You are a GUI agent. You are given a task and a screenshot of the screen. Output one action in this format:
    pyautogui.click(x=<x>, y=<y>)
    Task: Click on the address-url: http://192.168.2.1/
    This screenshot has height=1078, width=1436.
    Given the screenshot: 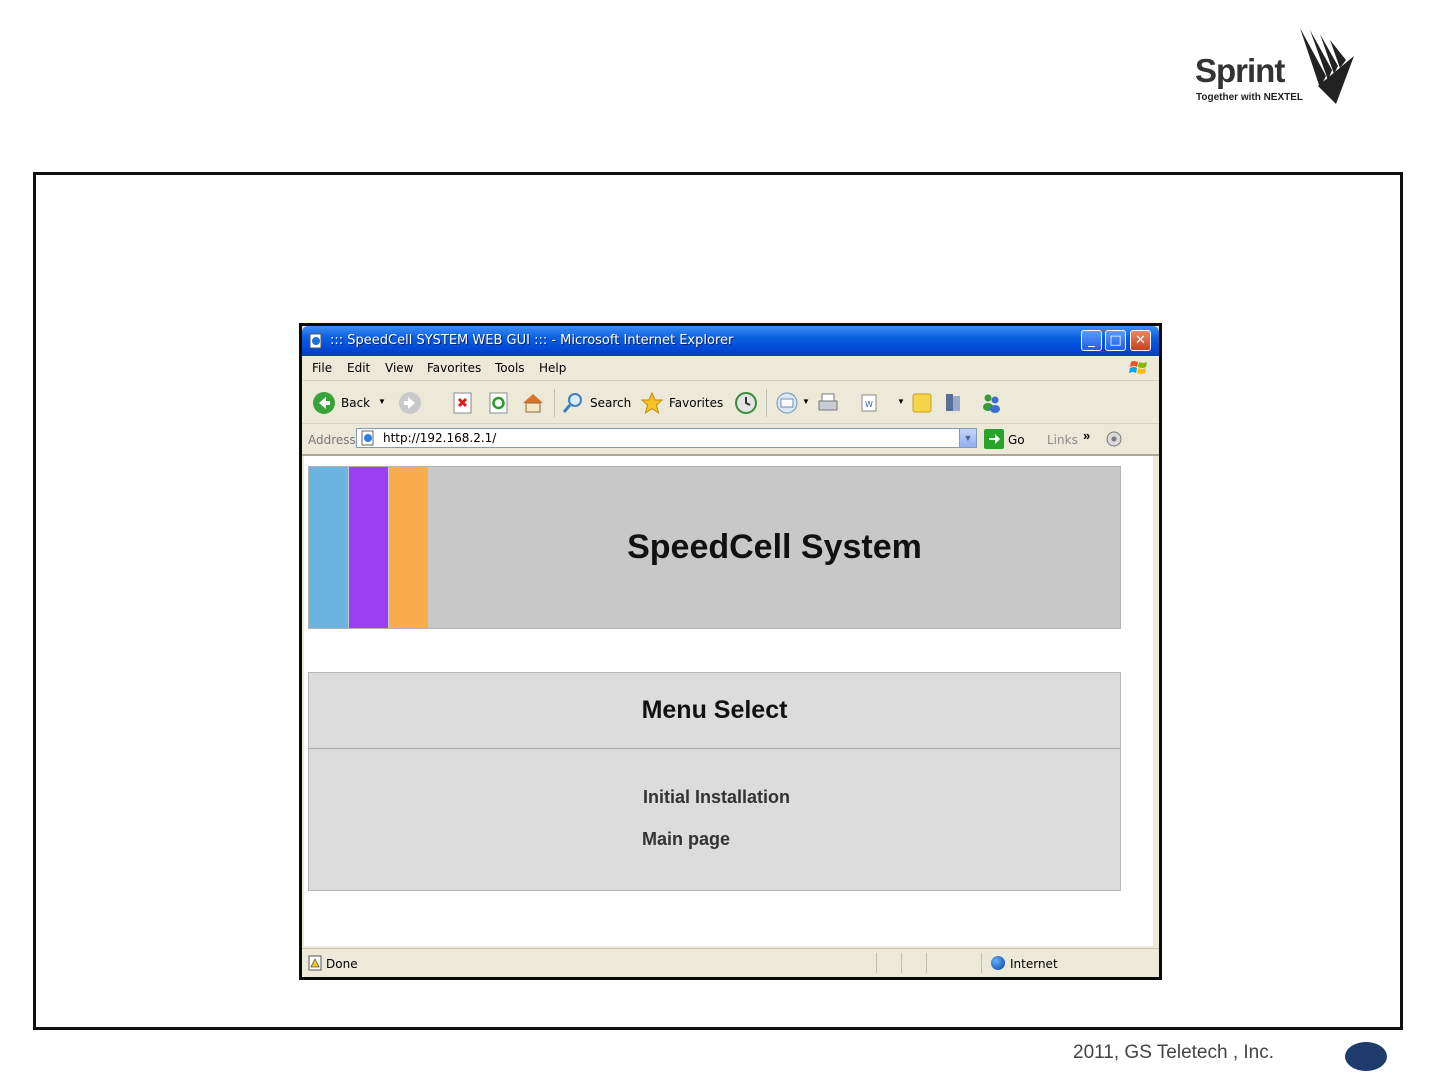 What is the action you would take?
    pyautogui.click(x=440, y=438)
    